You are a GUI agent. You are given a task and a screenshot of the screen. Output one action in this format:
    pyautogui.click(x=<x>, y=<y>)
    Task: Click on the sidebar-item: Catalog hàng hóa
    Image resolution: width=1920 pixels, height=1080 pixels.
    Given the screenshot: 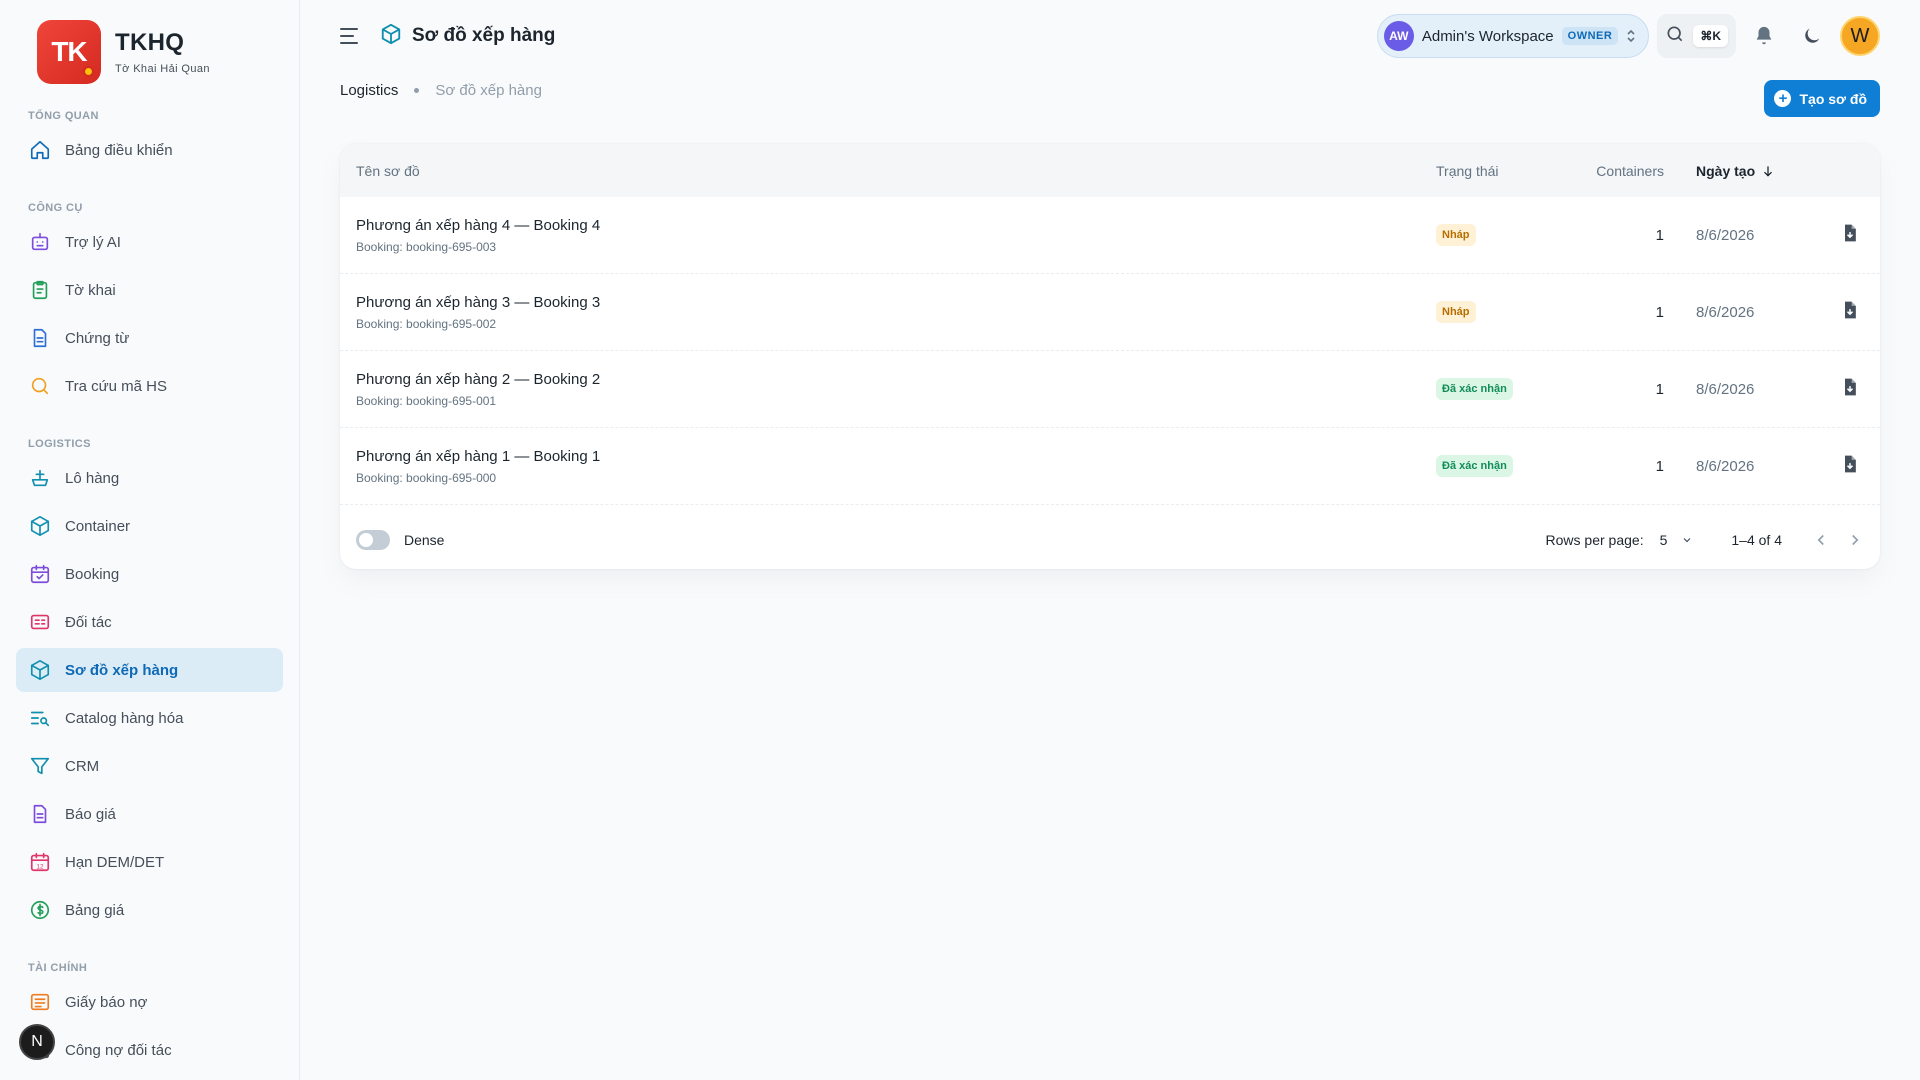 What is the action you would take?
    pyautogui.click(x=149, y=718)
    